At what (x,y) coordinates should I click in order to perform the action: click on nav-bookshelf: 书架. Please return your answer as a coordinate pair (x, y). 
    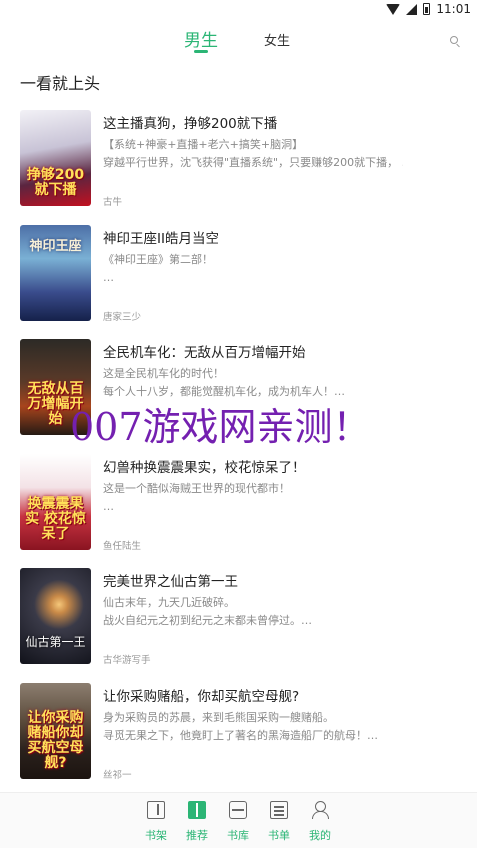
    Looking at the image, I should click on (156, 822).